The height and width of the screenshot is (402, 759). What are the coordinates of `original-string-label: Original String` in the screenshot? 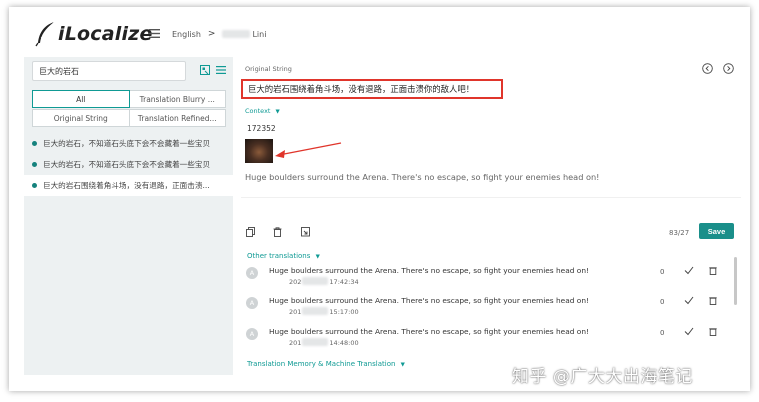 It's located at (268, 69).